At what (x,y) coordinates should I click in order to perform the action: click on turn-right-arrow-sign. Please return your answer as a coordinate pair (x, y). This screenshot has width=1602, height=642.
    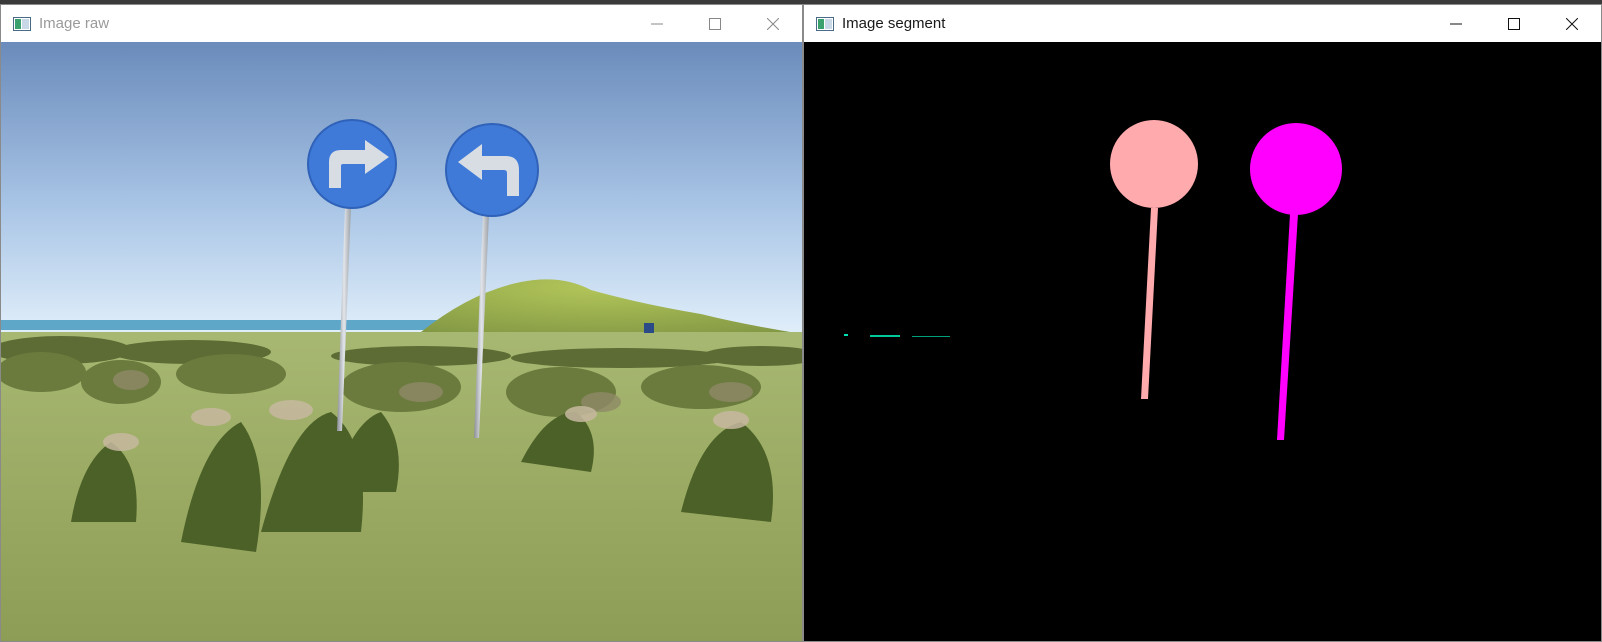
    Looking at the image, I should click on (352, 164).